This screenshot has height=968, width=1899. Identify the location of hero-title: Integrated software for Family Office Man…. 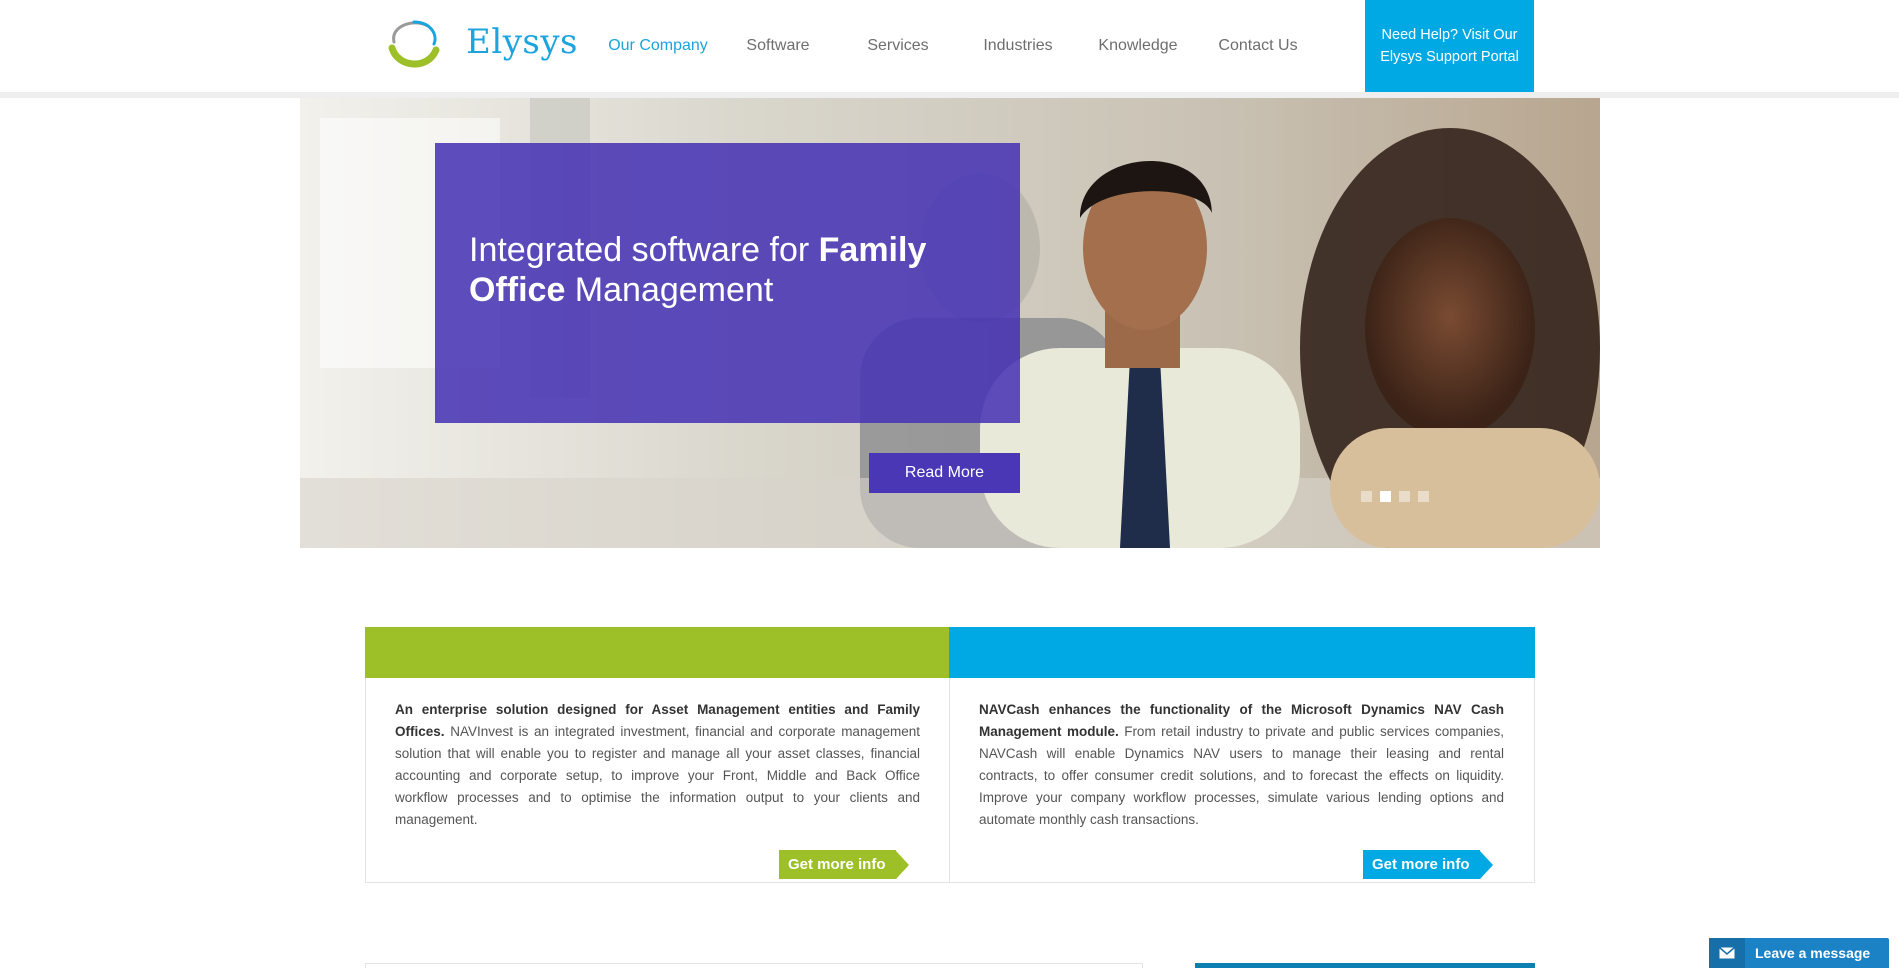
(698, 270).